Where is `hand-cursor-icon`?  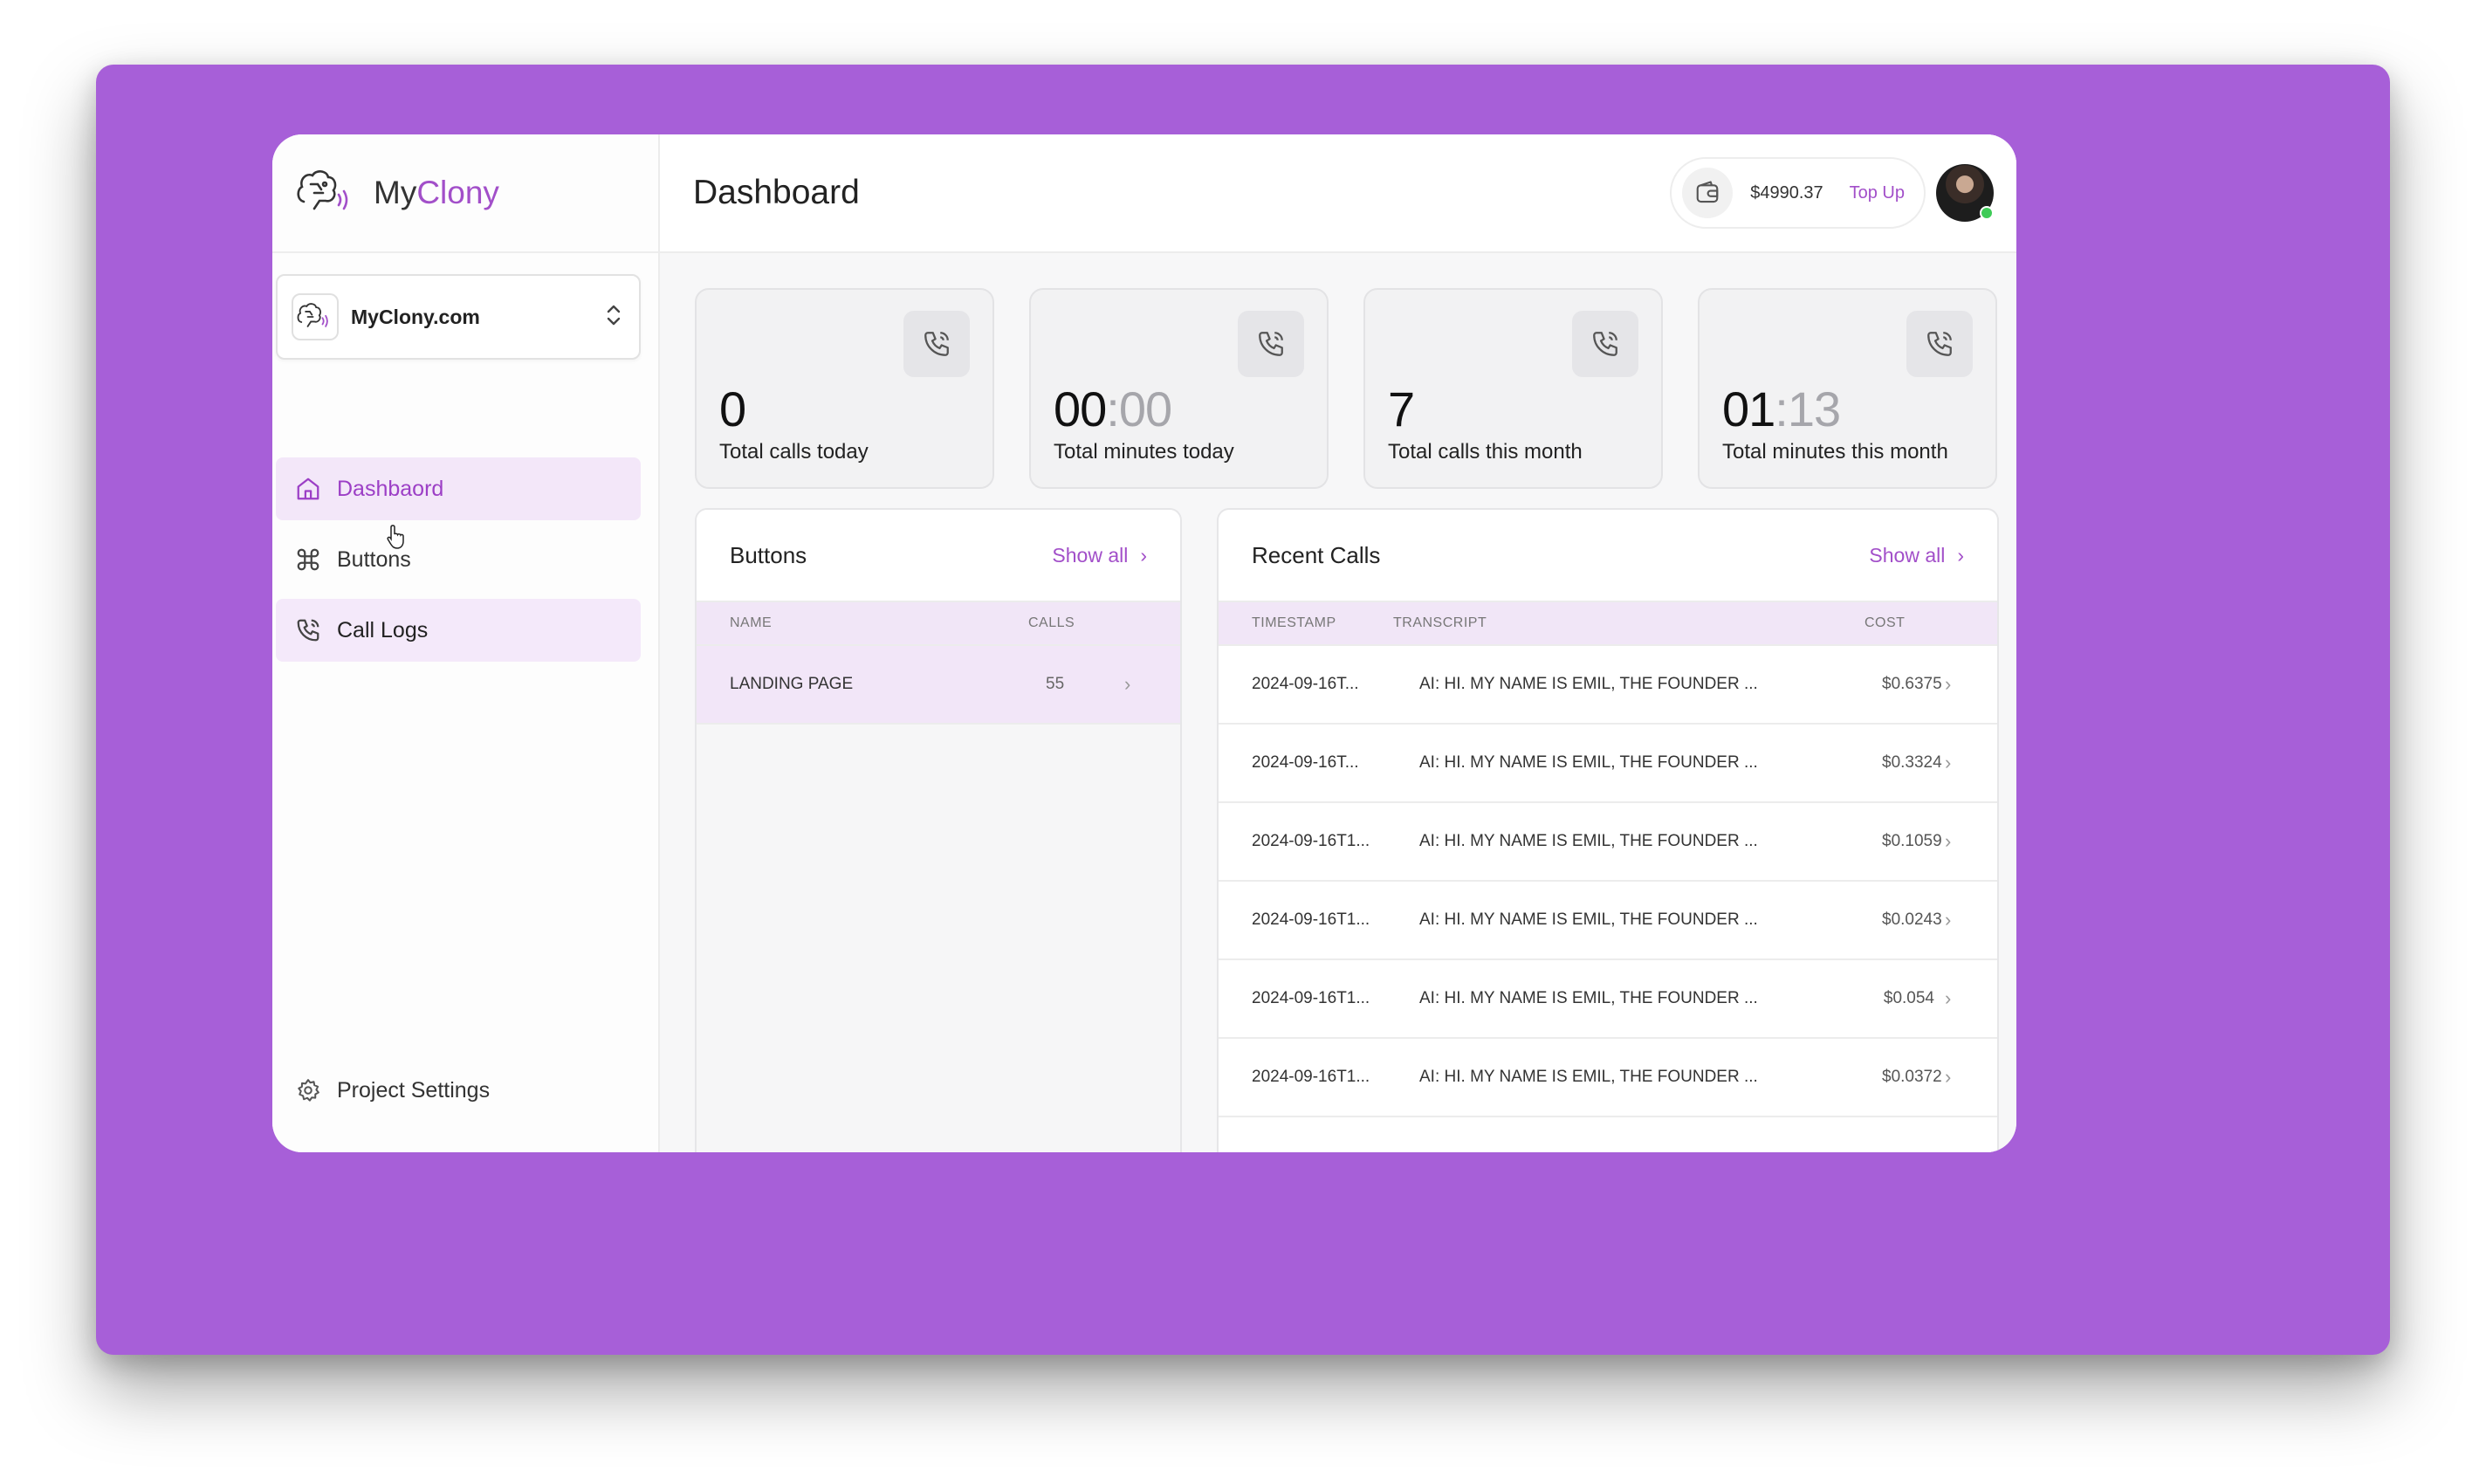 hand-cursor-icon is located at coordinates (395, 537).